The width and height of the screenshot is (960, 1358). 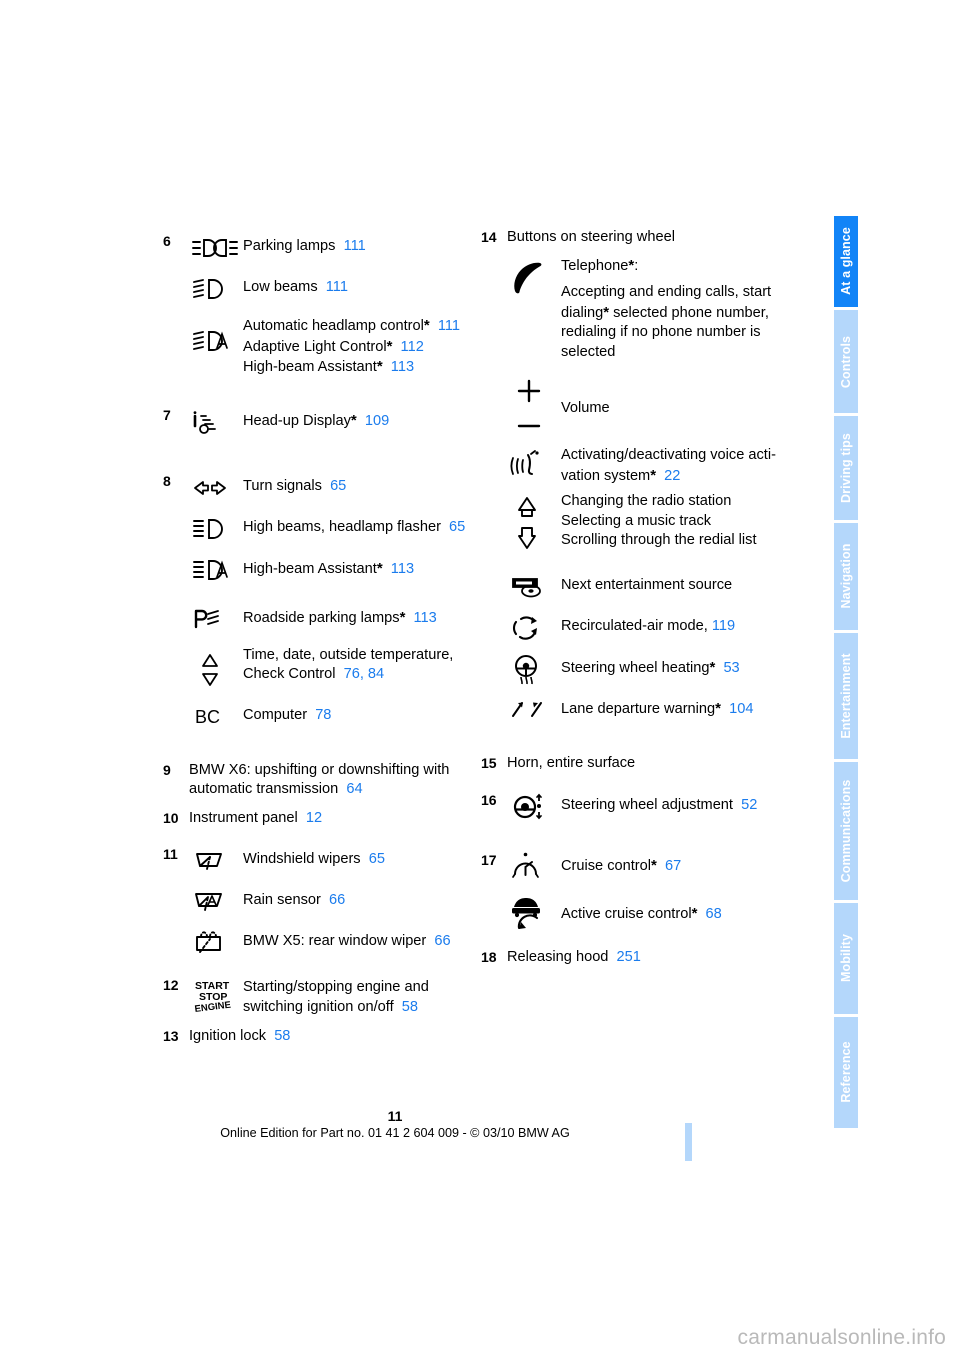 I want to click on sidebar-tab-label: Driving tips, so click(x=845, y=468).